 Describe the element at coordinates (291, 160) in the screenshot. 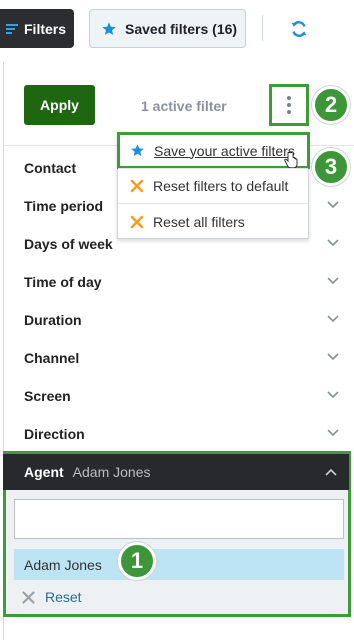

I see `hand-cursor-icon` at that location.